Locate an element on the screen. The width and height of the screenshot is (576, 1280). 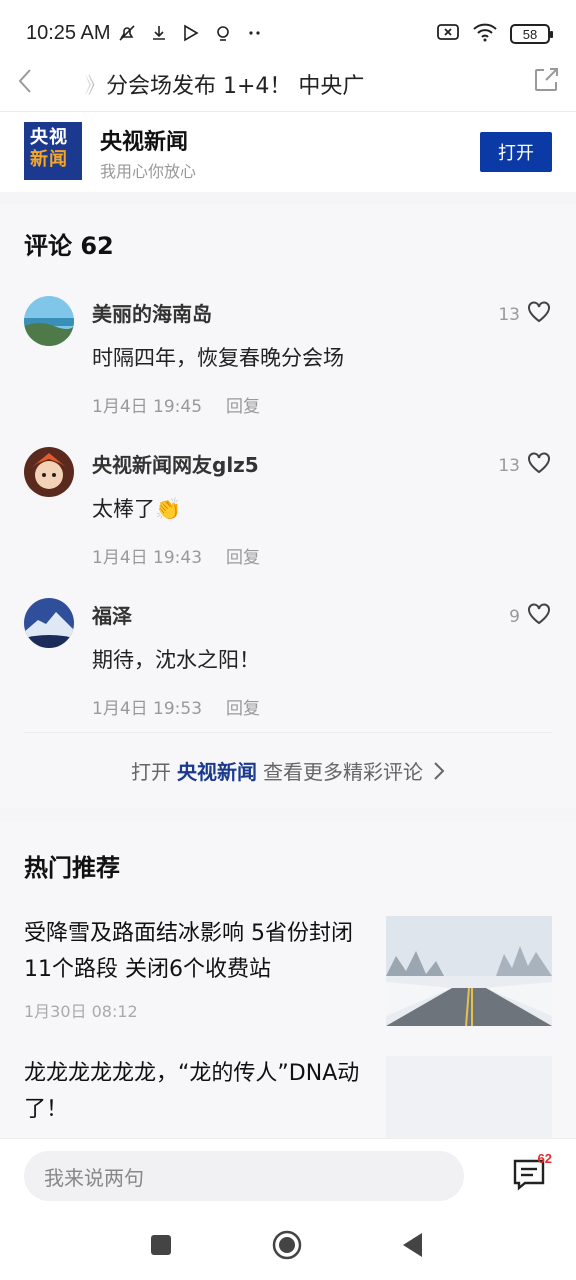
download-icon is located at coordinates (159, 33).